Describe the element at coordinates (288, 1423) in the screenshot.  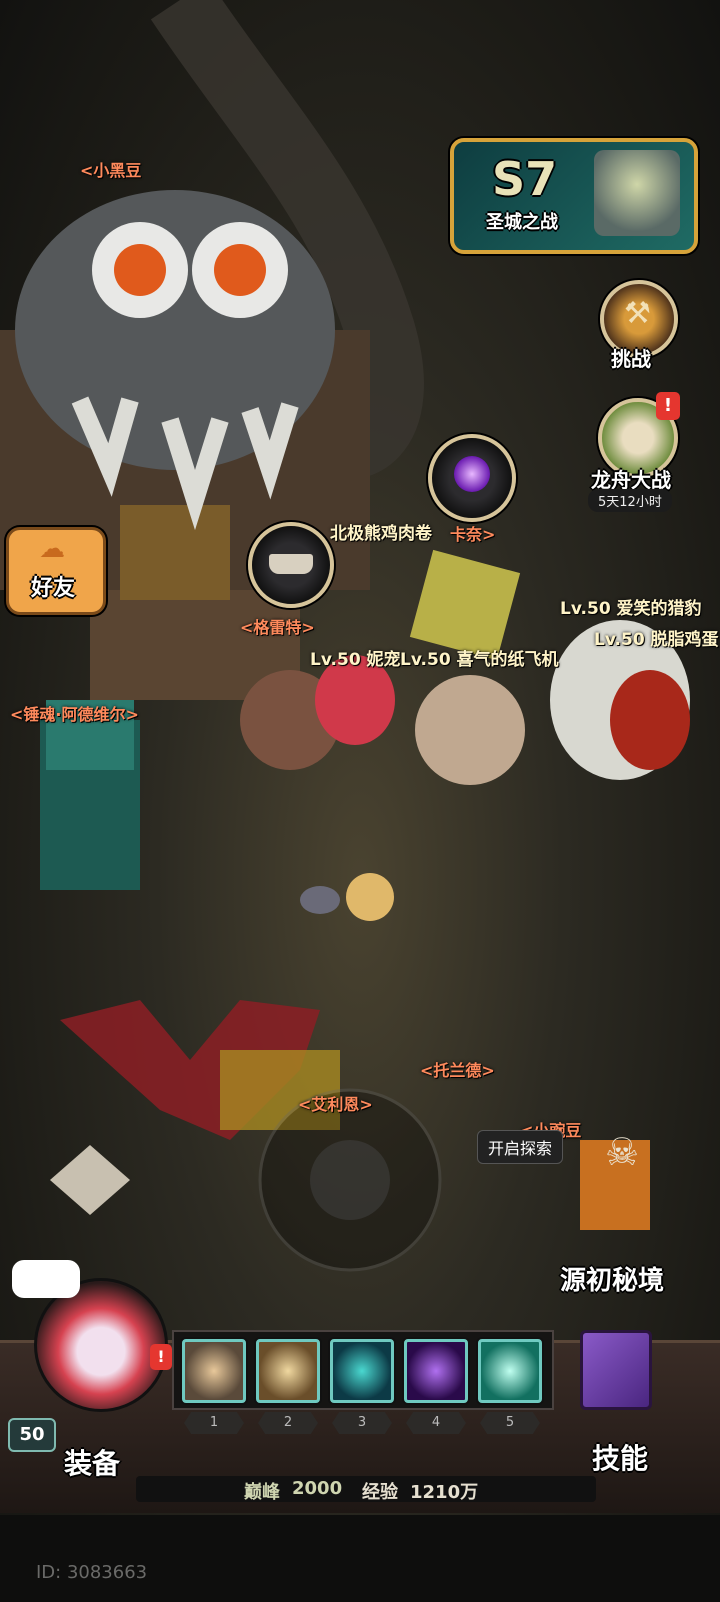
I see `skill-slot-number-2: 2` at that location.